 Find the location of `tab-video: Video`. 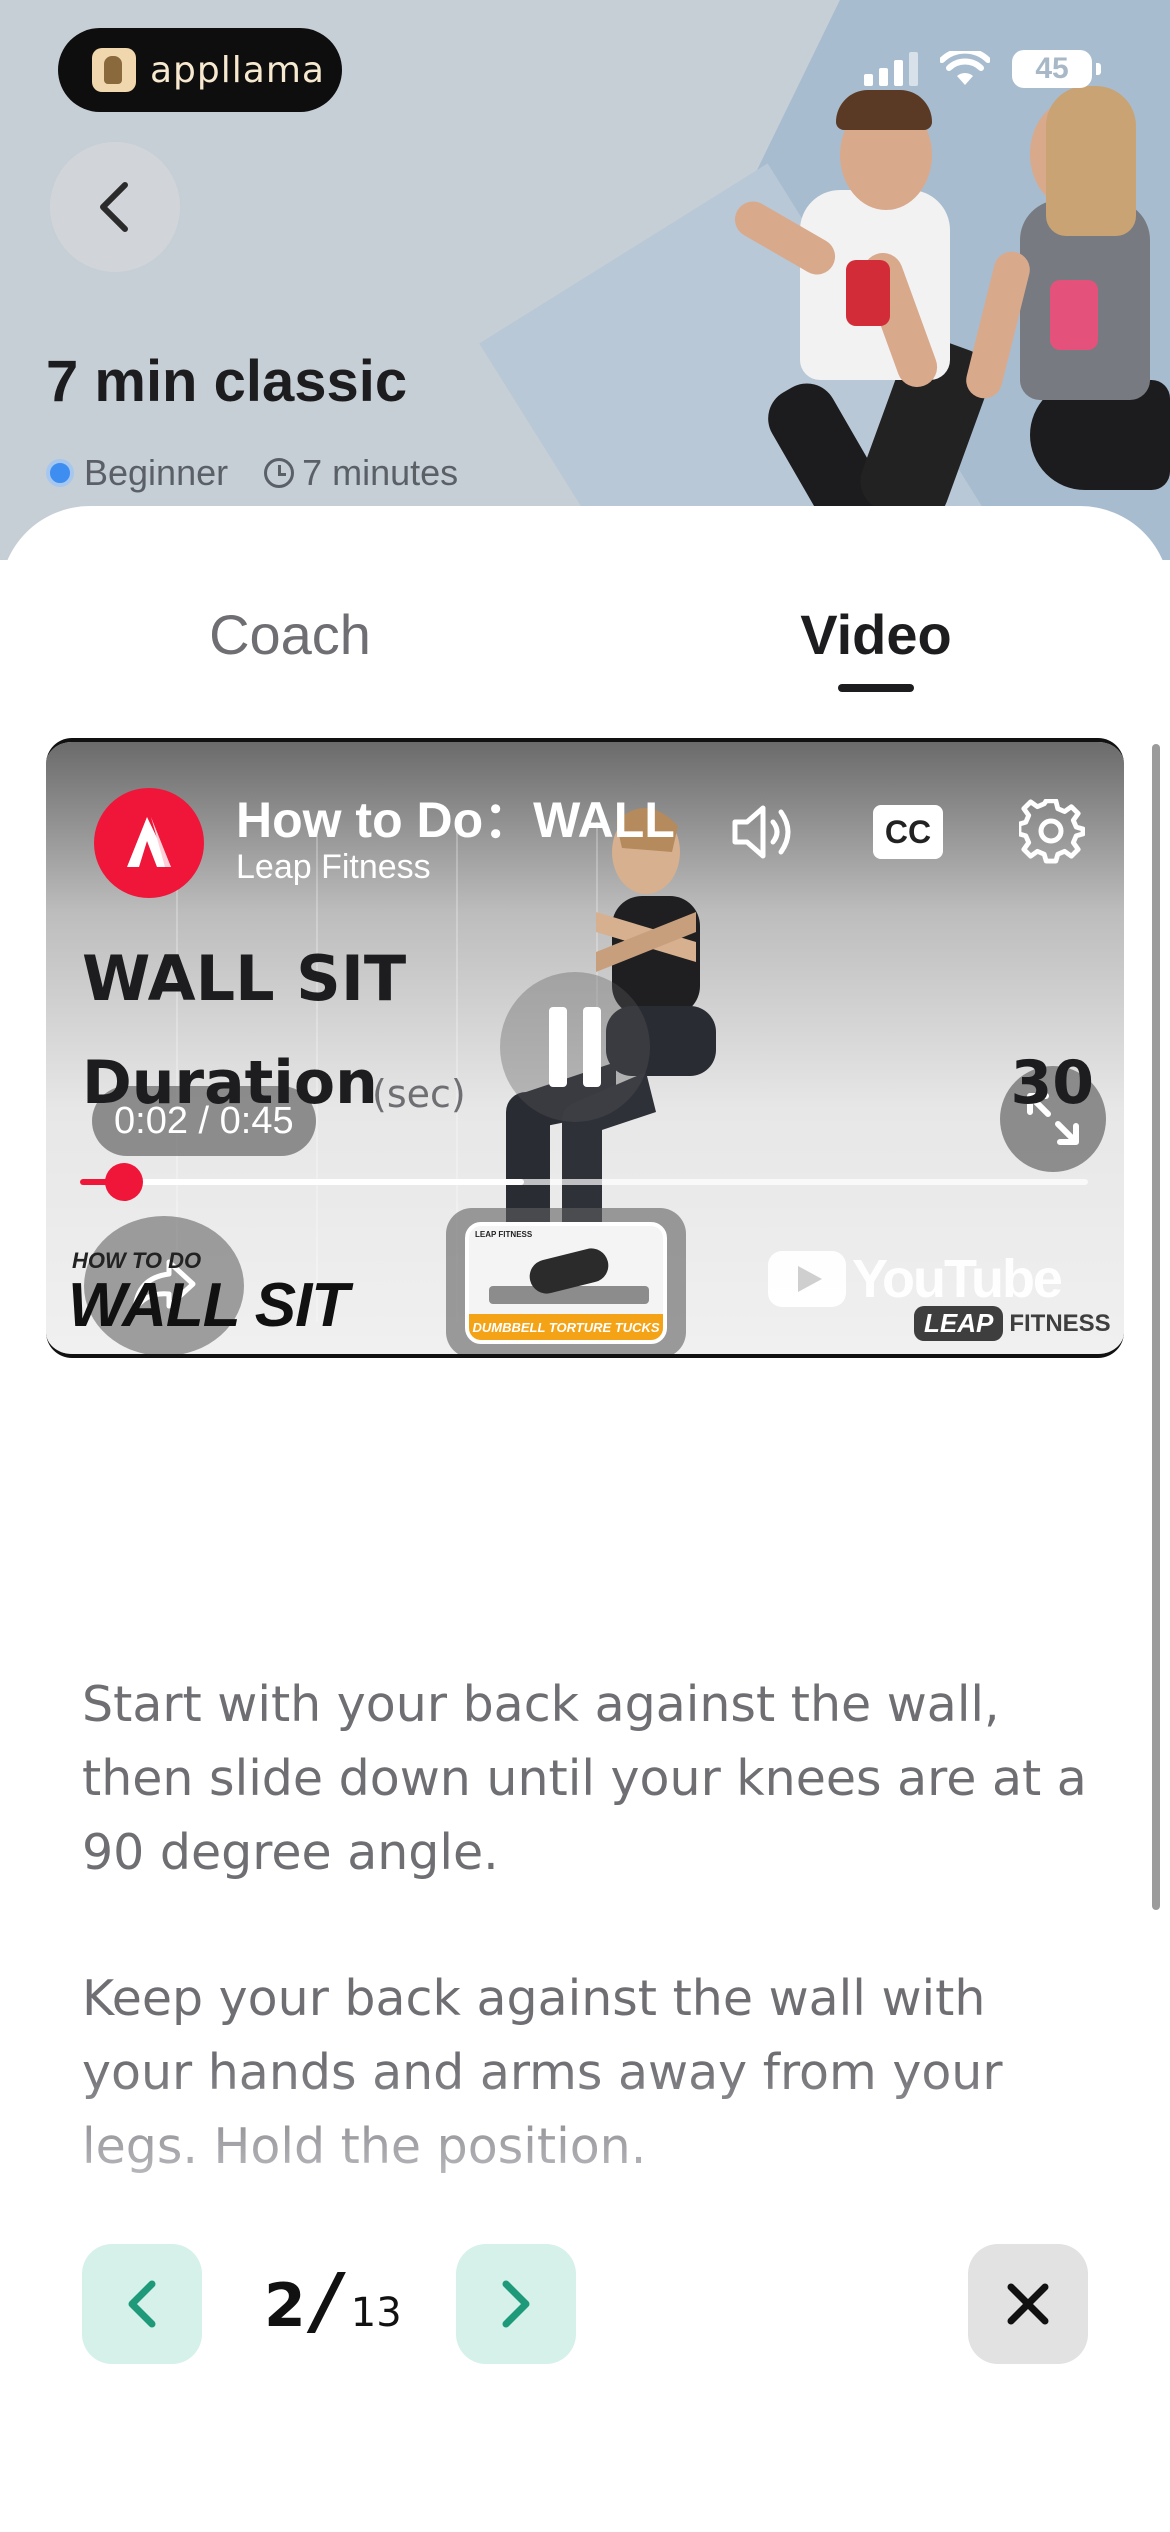

tab-video: Video is located at coordinates (876, 634).